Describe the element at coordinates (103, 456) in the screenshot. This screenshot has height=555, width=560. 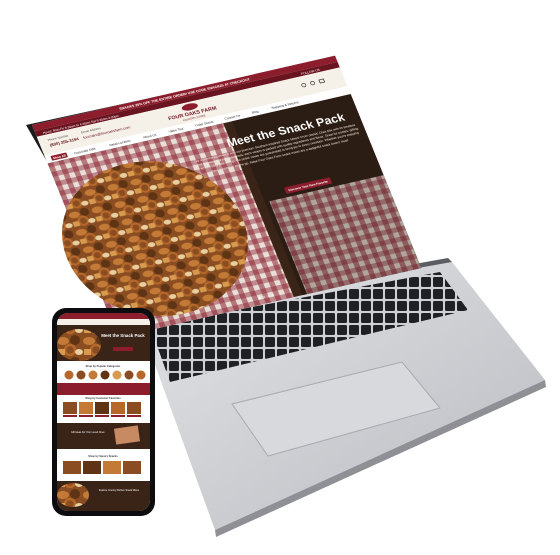
I see `phone-section-savory: Shop by Savory Snacks` at that location.